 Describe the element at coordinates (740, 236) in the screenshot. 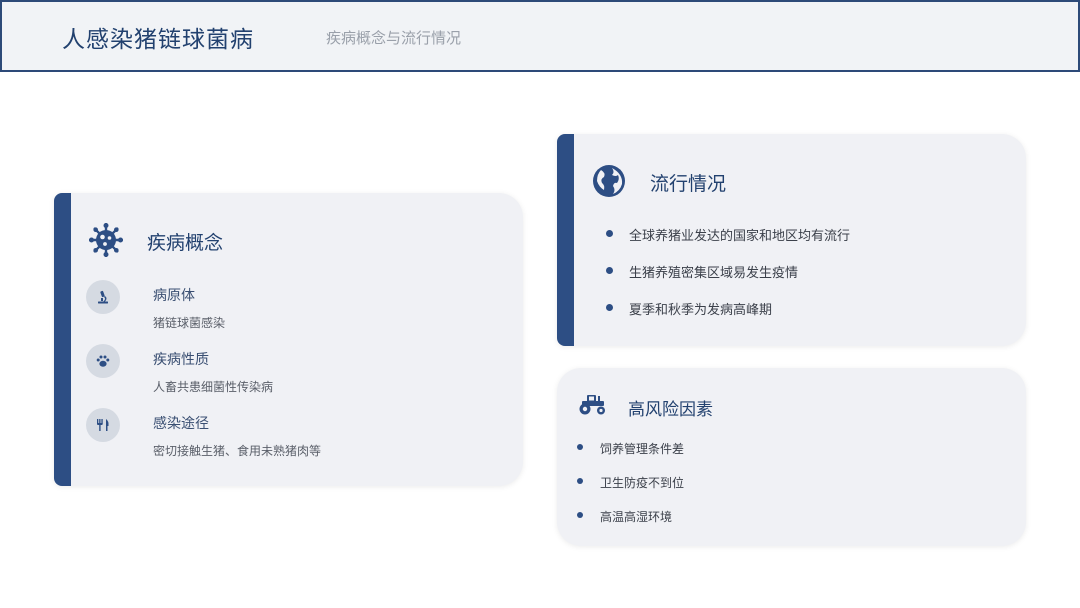

I see `epidemic-bullet: 全球养猪业发达的国家和地区均有流行` at that location.